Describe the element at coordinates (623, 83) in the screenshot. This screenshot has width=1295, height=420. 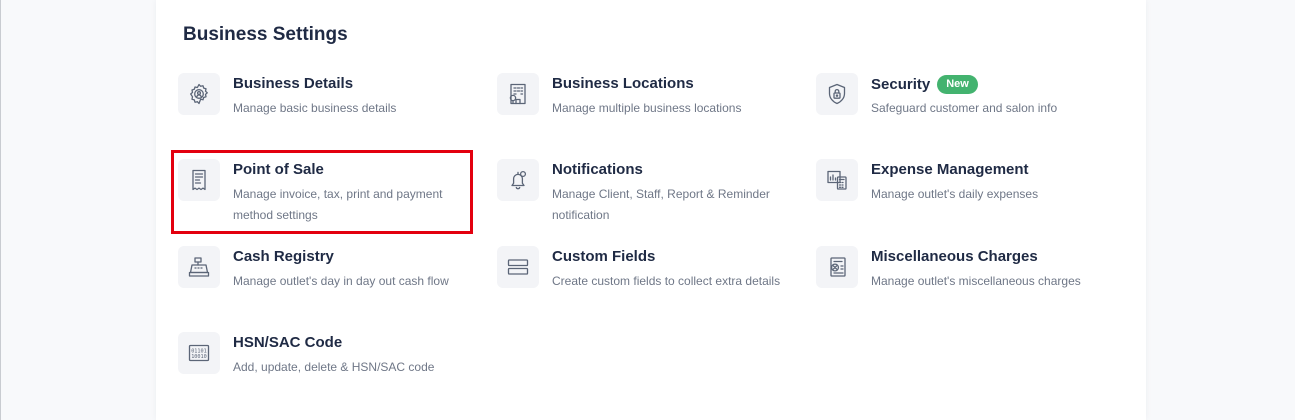
I see `setting-title: Business Locations` at that location.